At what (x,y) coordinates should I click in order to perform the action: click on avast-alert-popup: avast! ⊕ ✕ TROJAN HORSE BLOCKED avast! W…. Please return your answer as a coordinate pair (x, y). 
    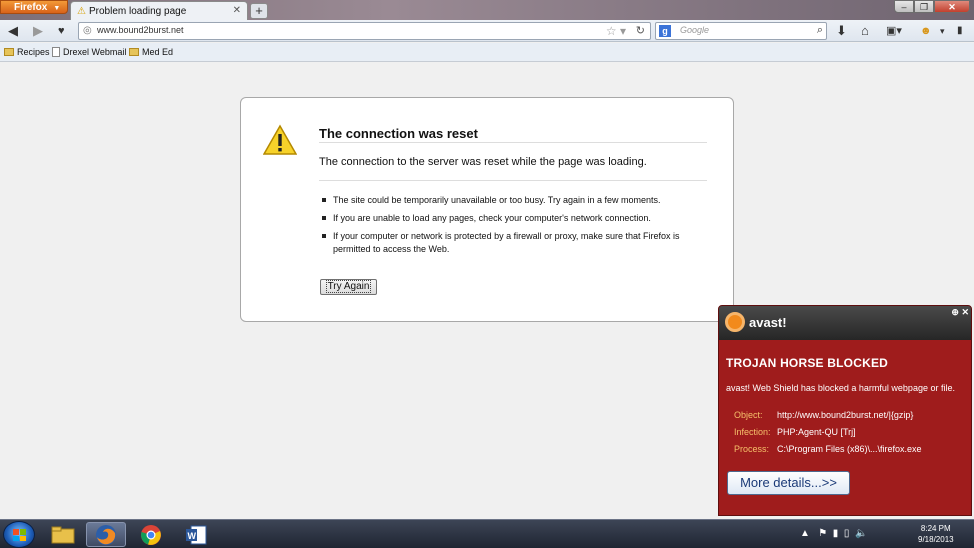
    Looking at the image, I should click on (845, 410).